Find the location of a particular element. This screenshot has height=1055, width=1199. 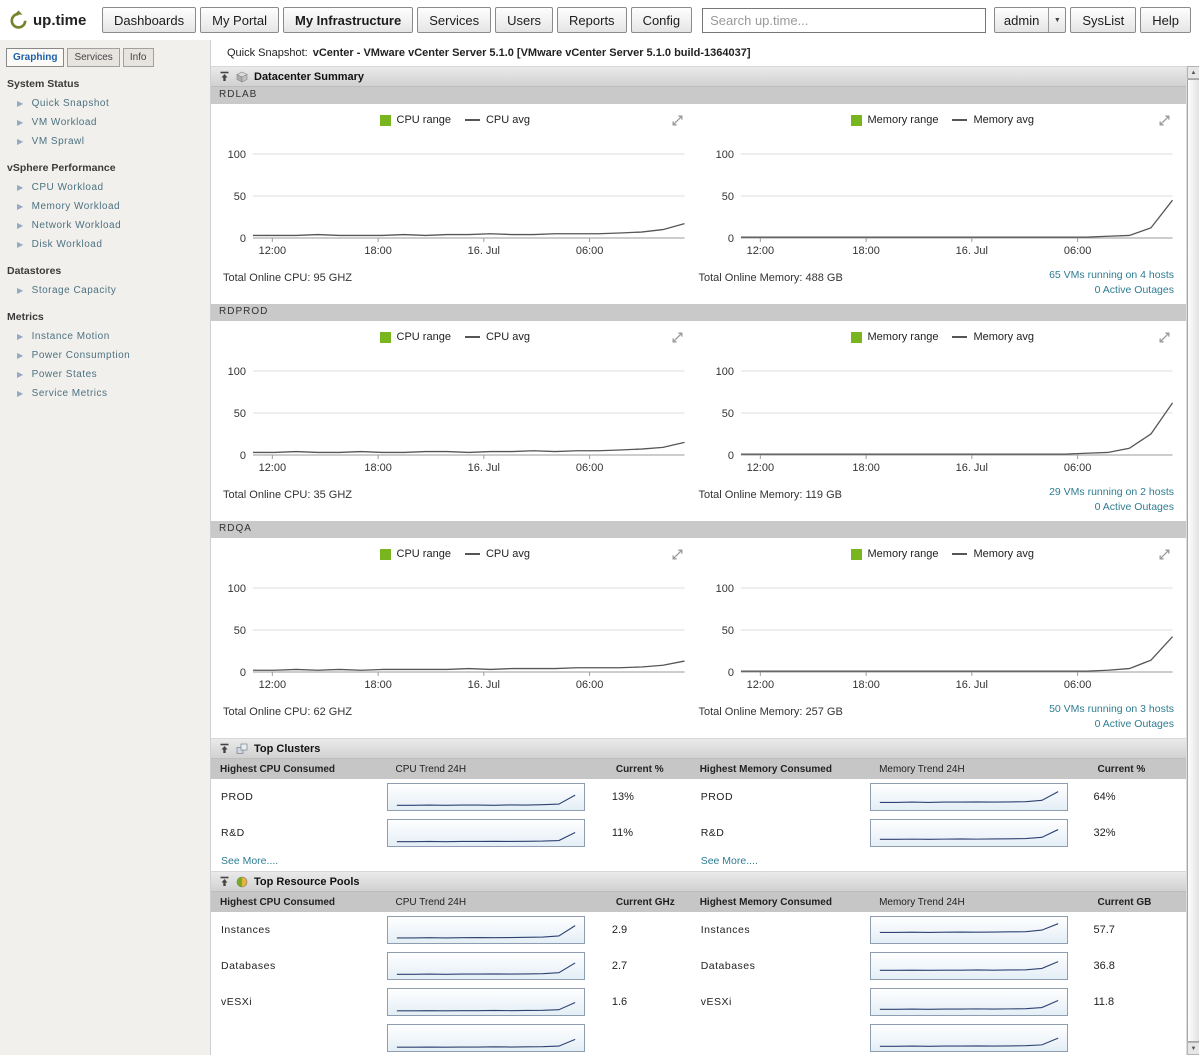

svg-text: 18:00 is located at coordinates (377, 468).